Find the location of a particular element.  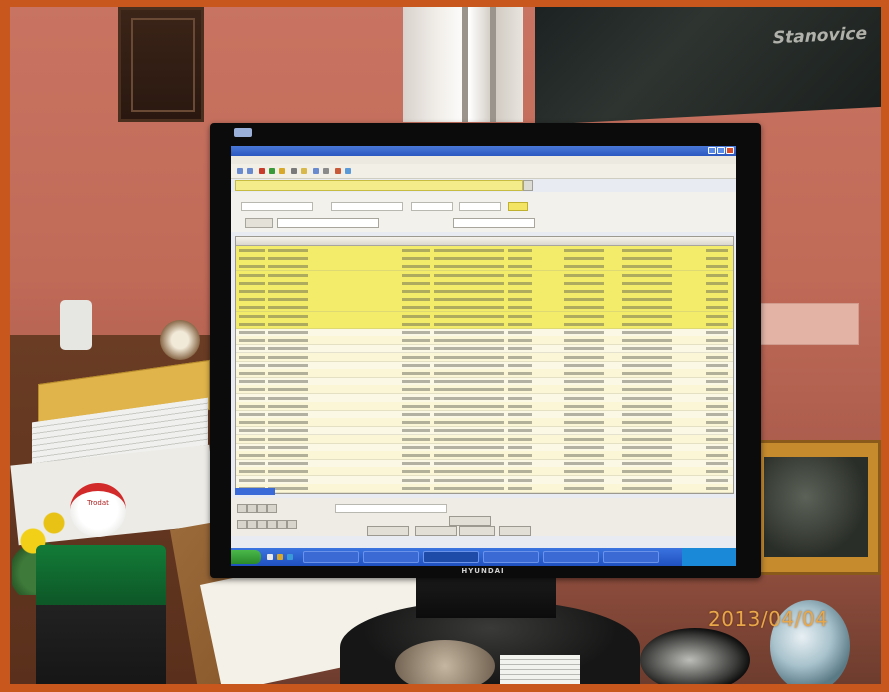

wall-clock-face is located at coordinates (163, 65).